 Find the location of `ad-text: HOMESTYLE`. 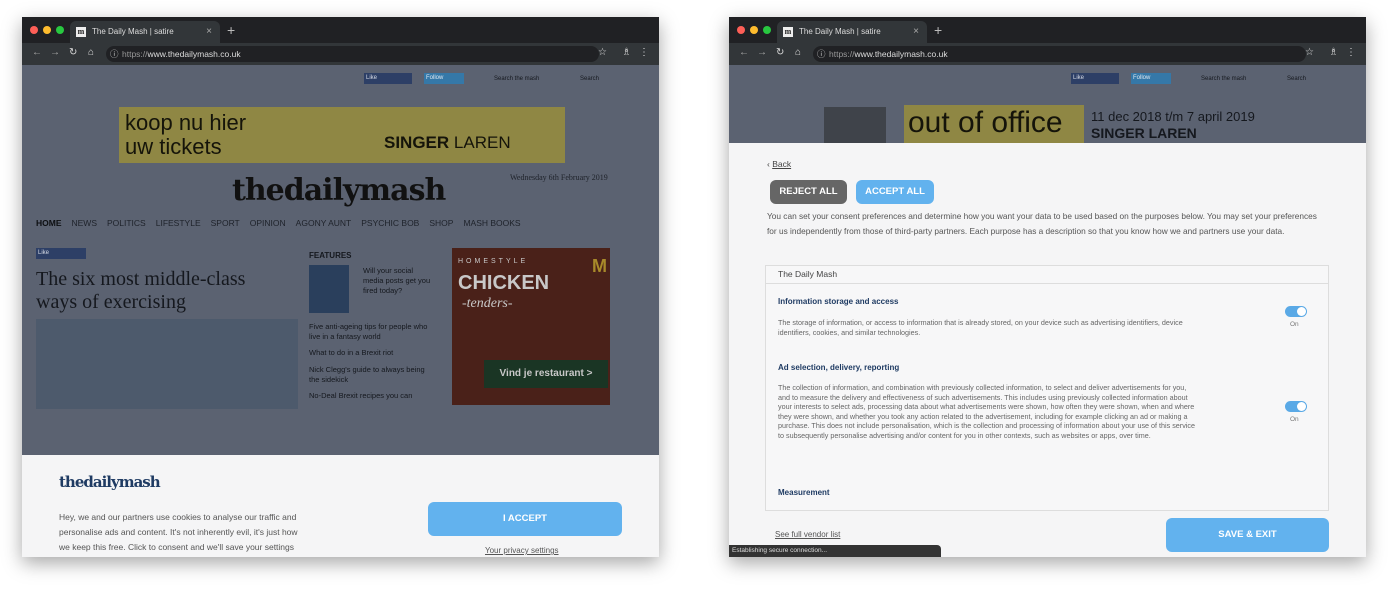

ad-text: HOMESTYLE is located at coordinates (493, 261).